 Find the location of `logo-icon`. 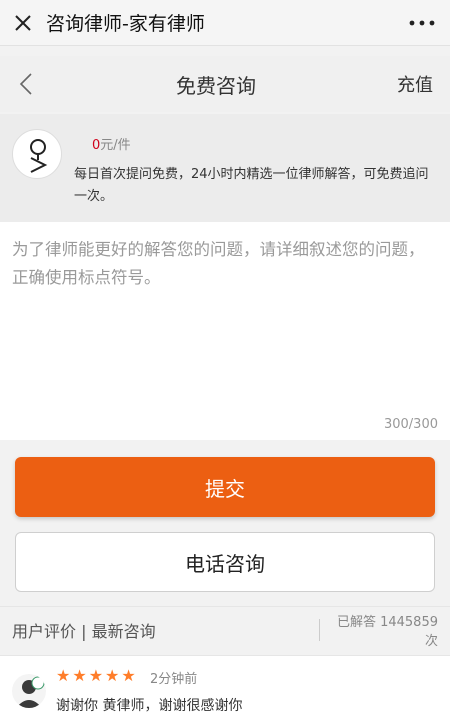

logo-icon is located at coordinates (39, 156).